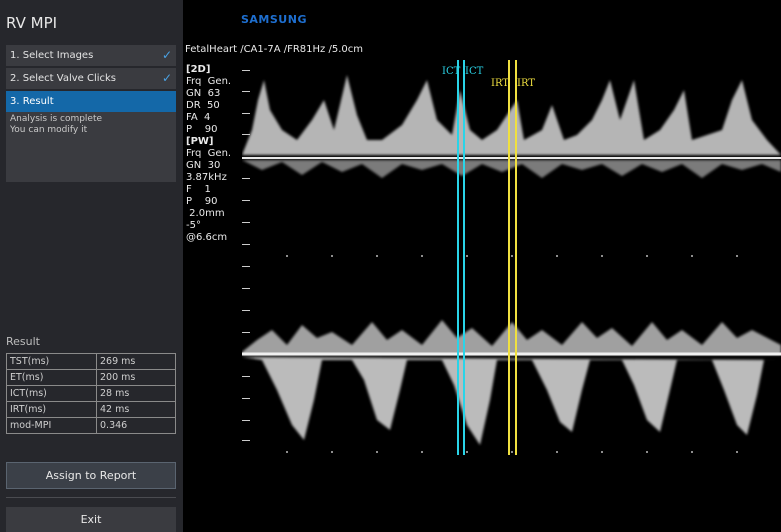 This screenshot has width=781, height=532. I want to click on param-line: -5°, so click(193, 225).